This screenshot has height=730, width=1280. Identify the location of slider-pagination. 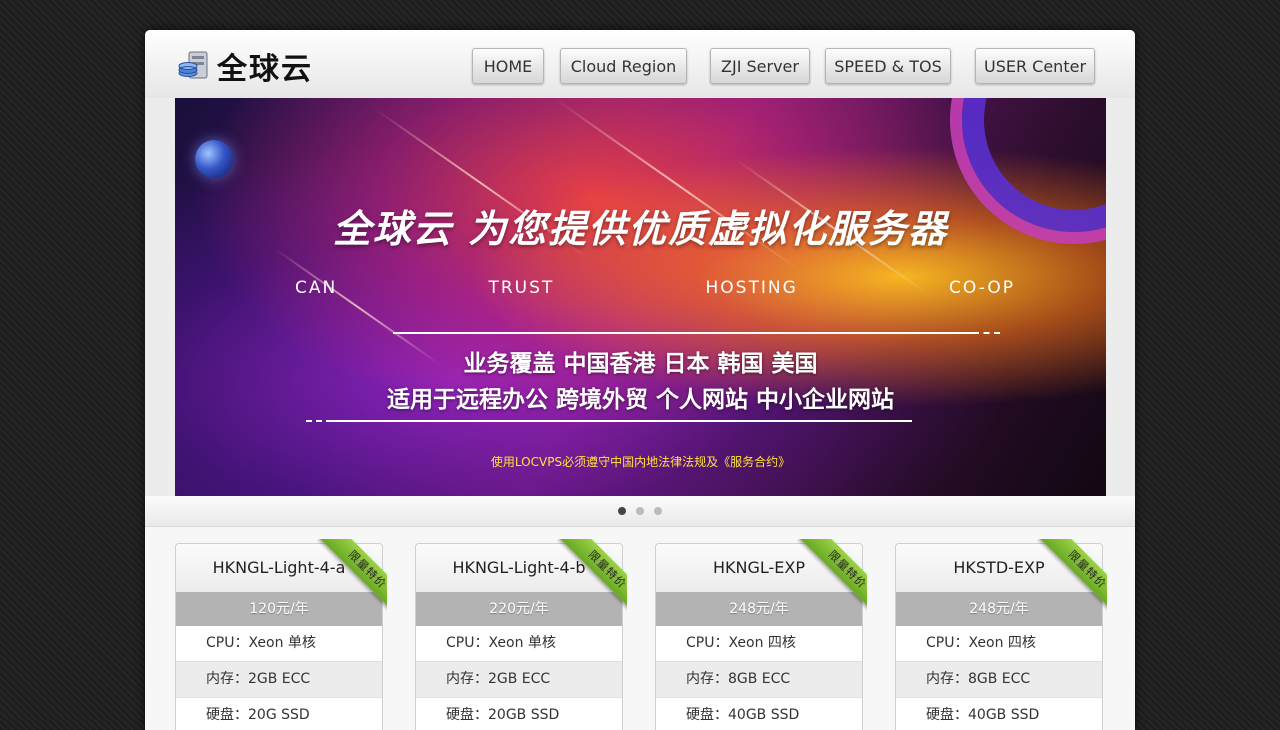
(640, 511).